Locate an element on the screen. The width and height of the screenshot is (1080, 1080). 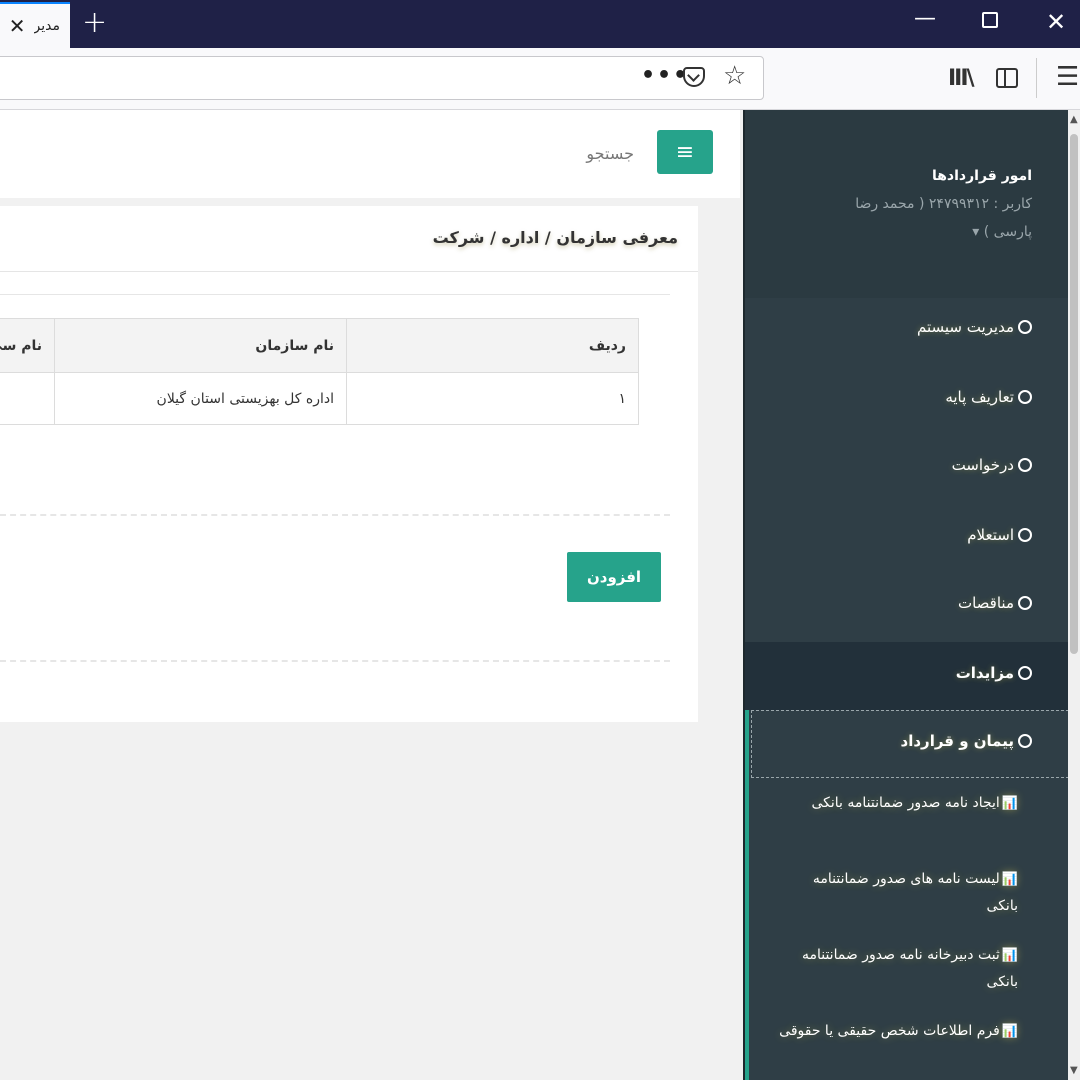
breadcrumb: معرفی سازمان / اداره / شرکت is located at coordinates (555, 237).